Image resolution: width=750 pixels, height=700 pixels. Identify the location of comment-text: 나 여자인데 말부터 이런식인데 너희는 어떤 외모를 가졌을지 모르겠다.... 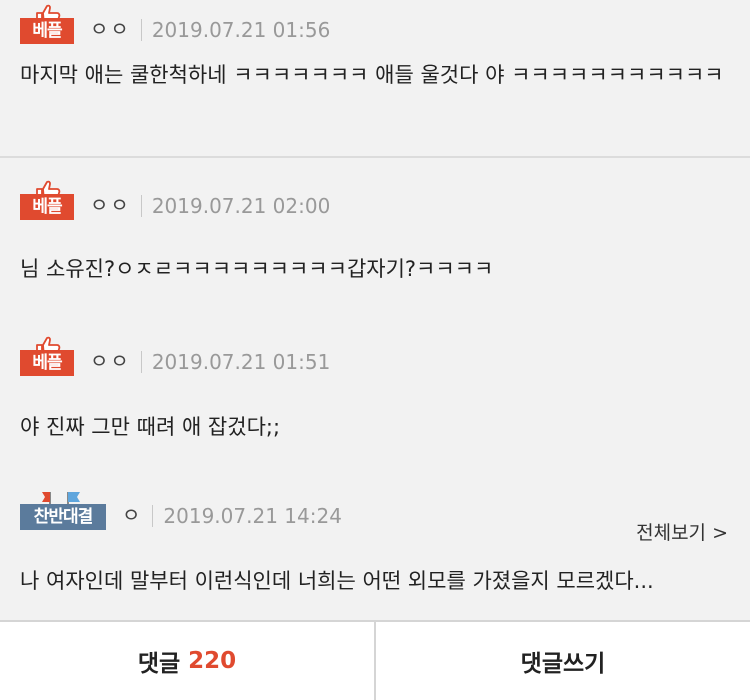
(337, 581).